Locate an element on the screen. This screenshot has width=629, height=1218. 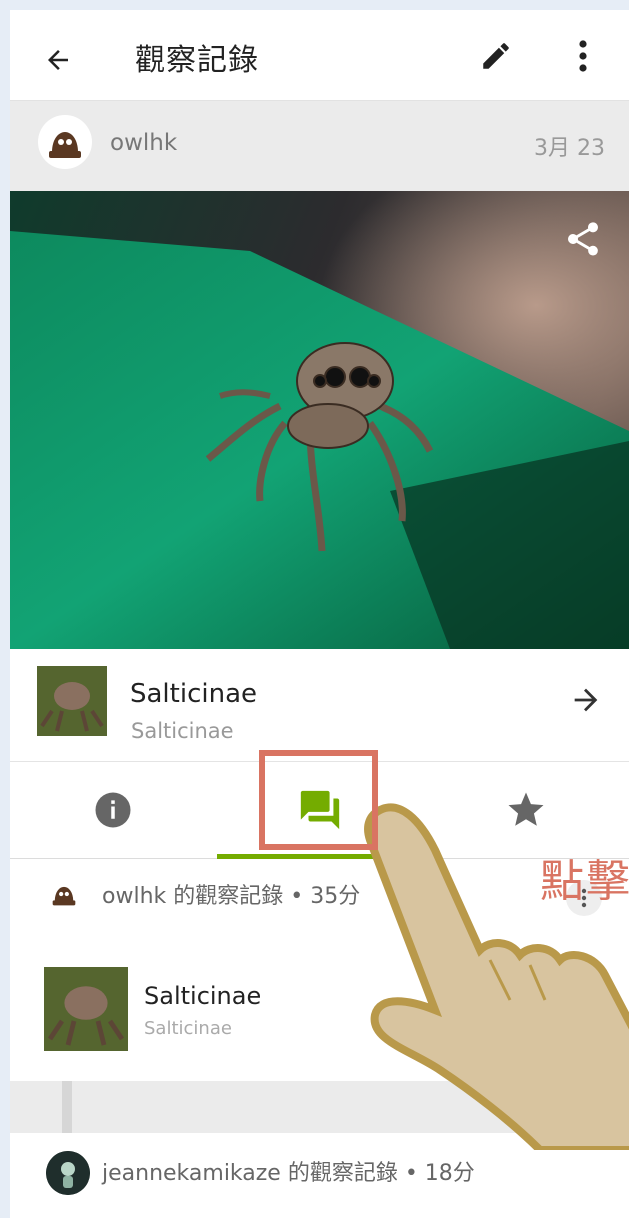
taxon-thumbnail is located at coordinates (72, 701).